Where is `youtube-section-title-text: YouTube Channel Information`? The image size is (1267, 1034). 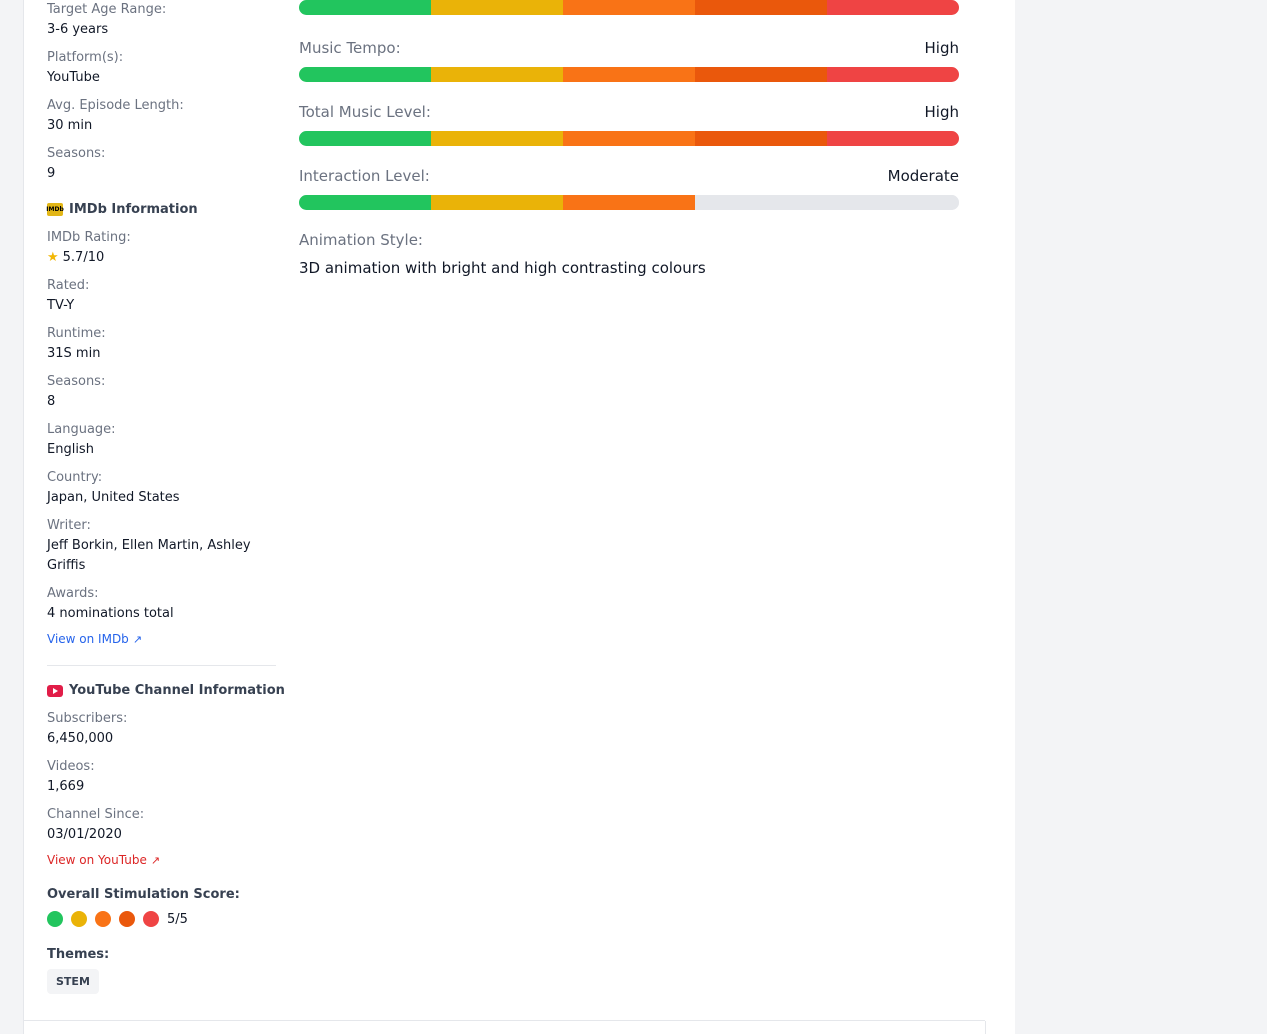 youtube-section-title-text: YouTube Channel Information is located at coordinates (177, 690).